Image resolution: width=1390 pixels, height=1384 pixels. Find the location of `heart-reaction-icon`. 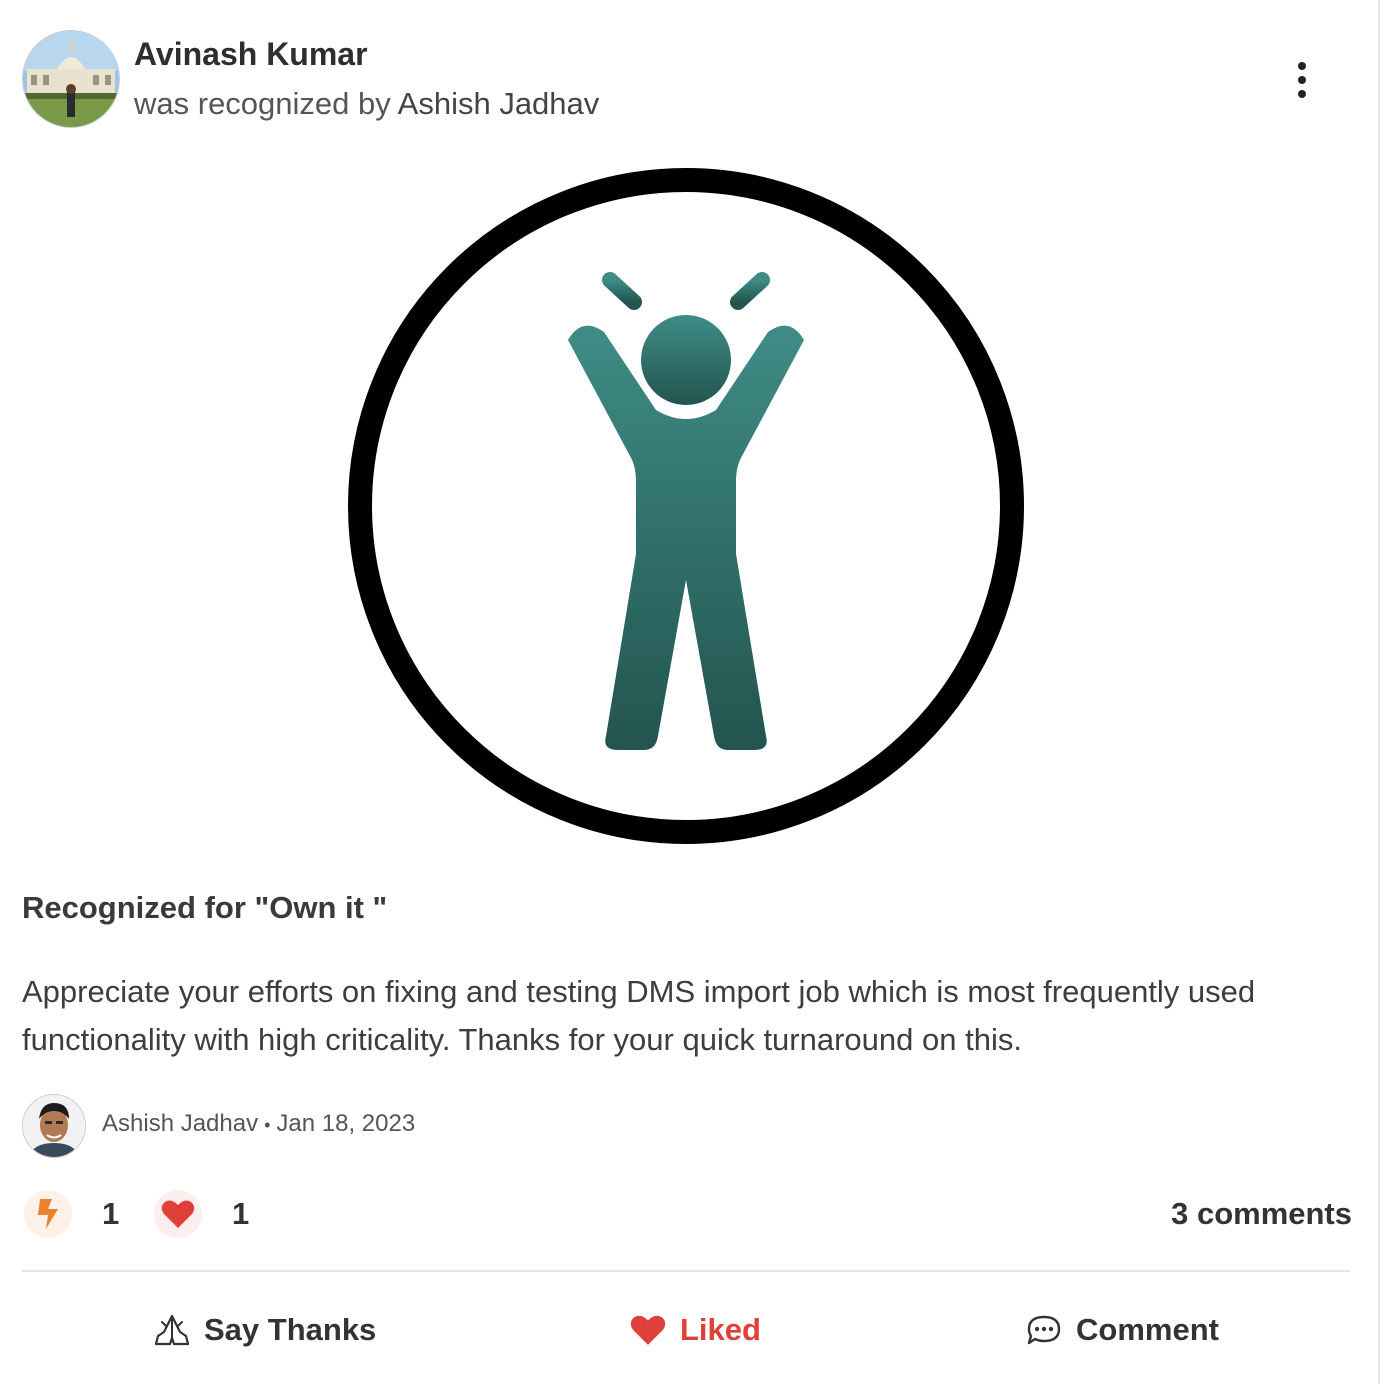

heart-reaction-icon is located at coordinates (178, 1214).